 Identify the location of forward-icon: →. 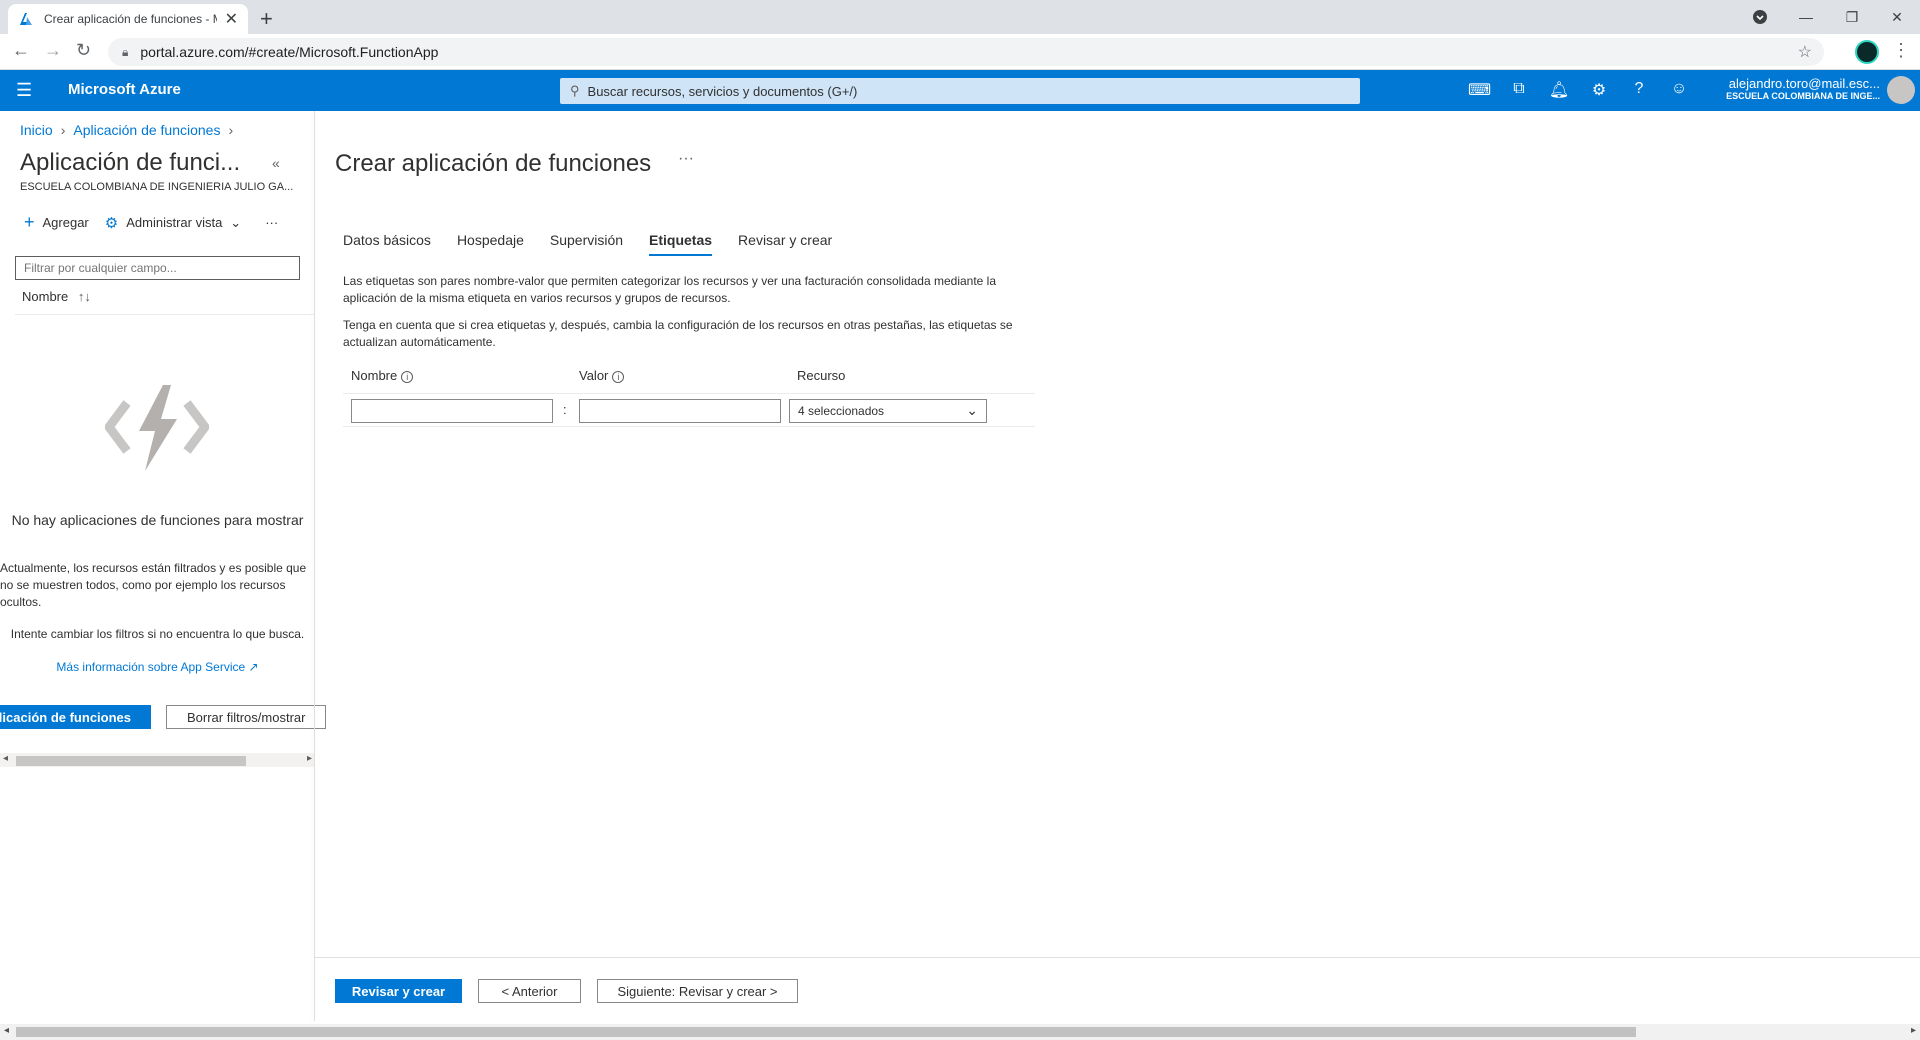
(53, 50).